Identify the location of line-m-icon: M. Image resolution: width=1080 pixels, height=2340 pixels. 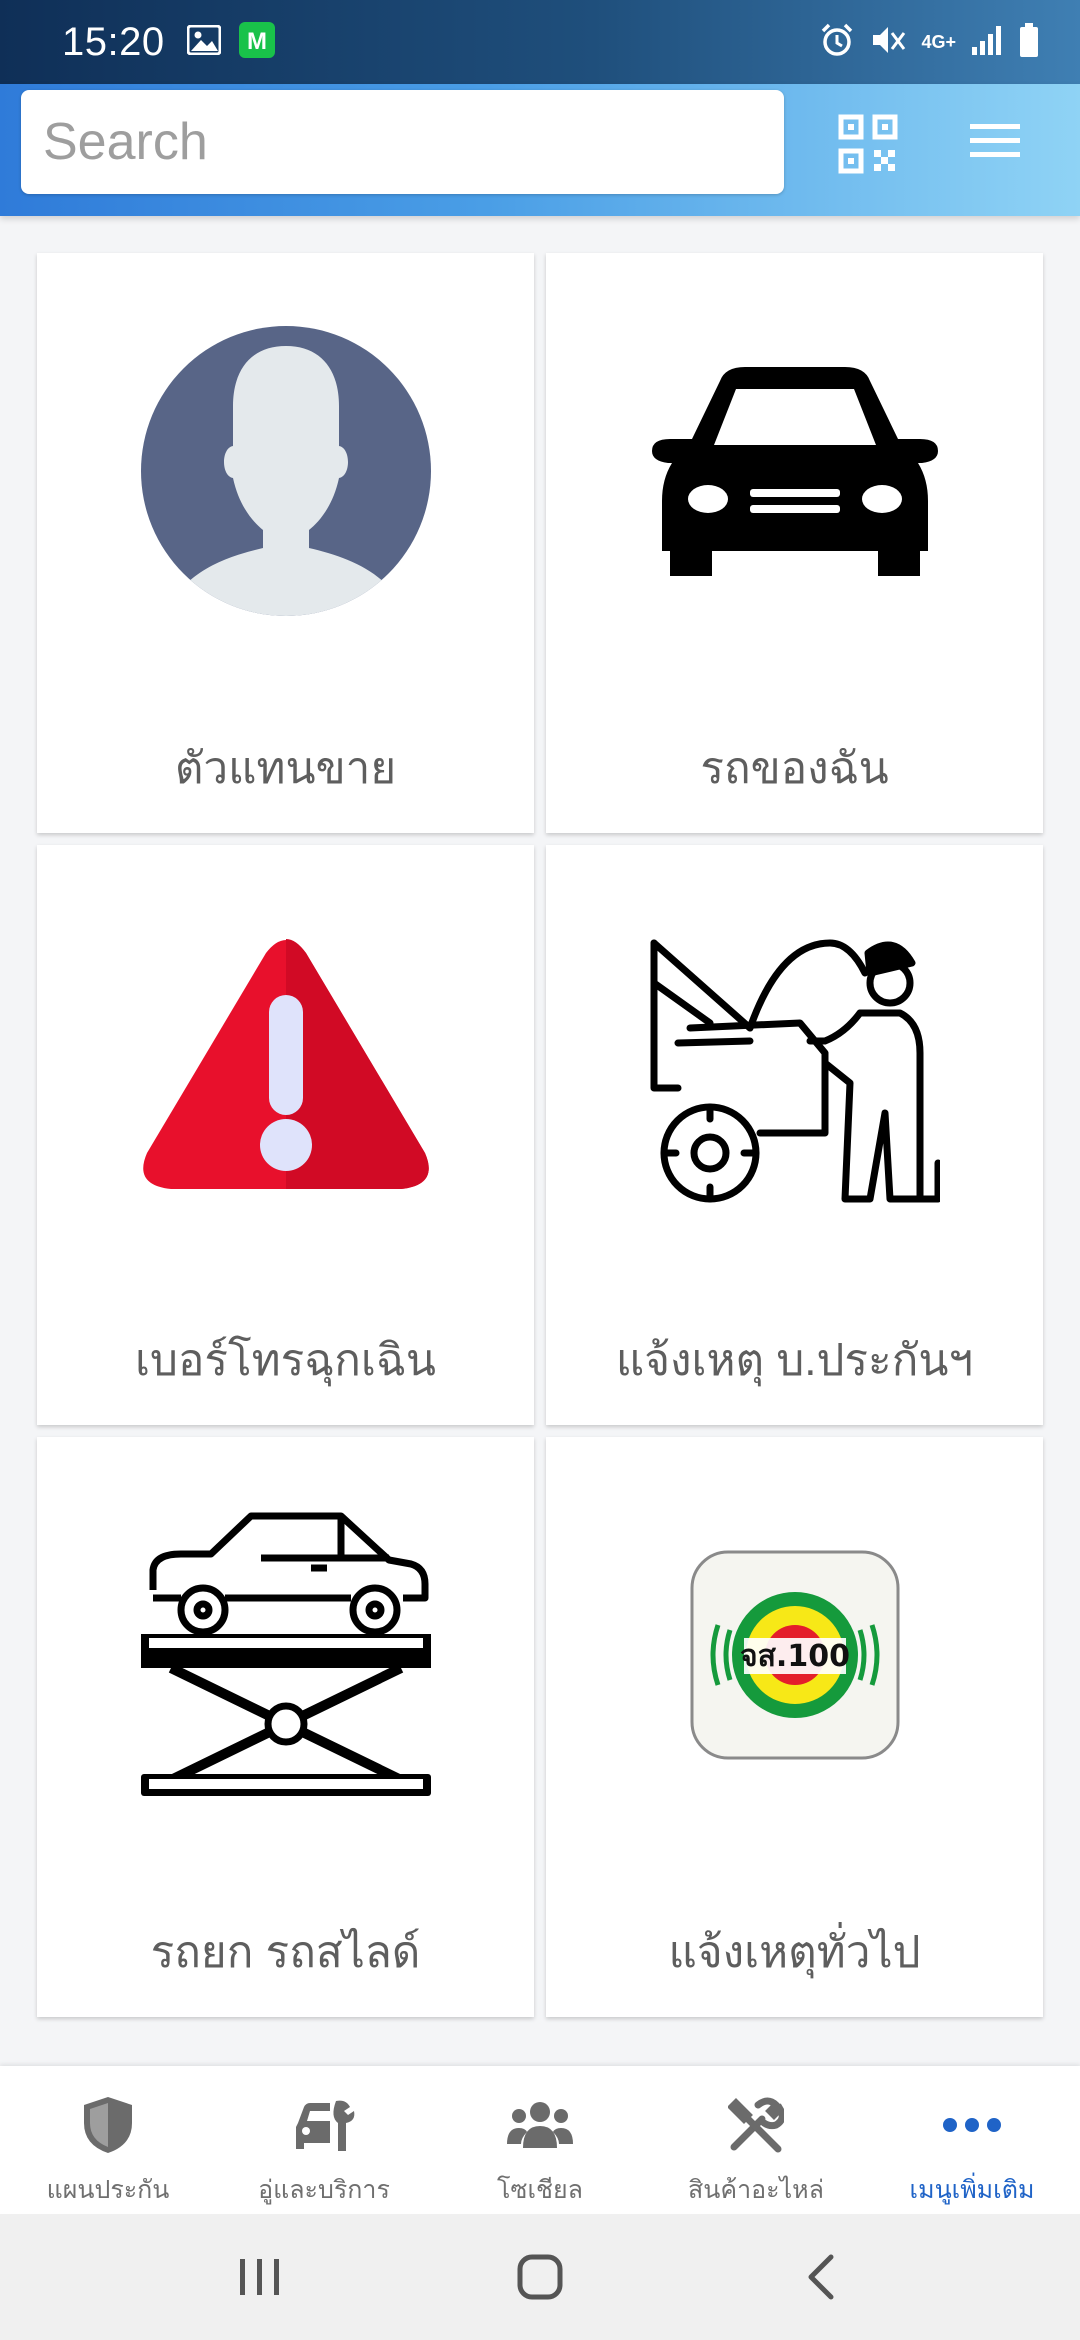
(256, 42).